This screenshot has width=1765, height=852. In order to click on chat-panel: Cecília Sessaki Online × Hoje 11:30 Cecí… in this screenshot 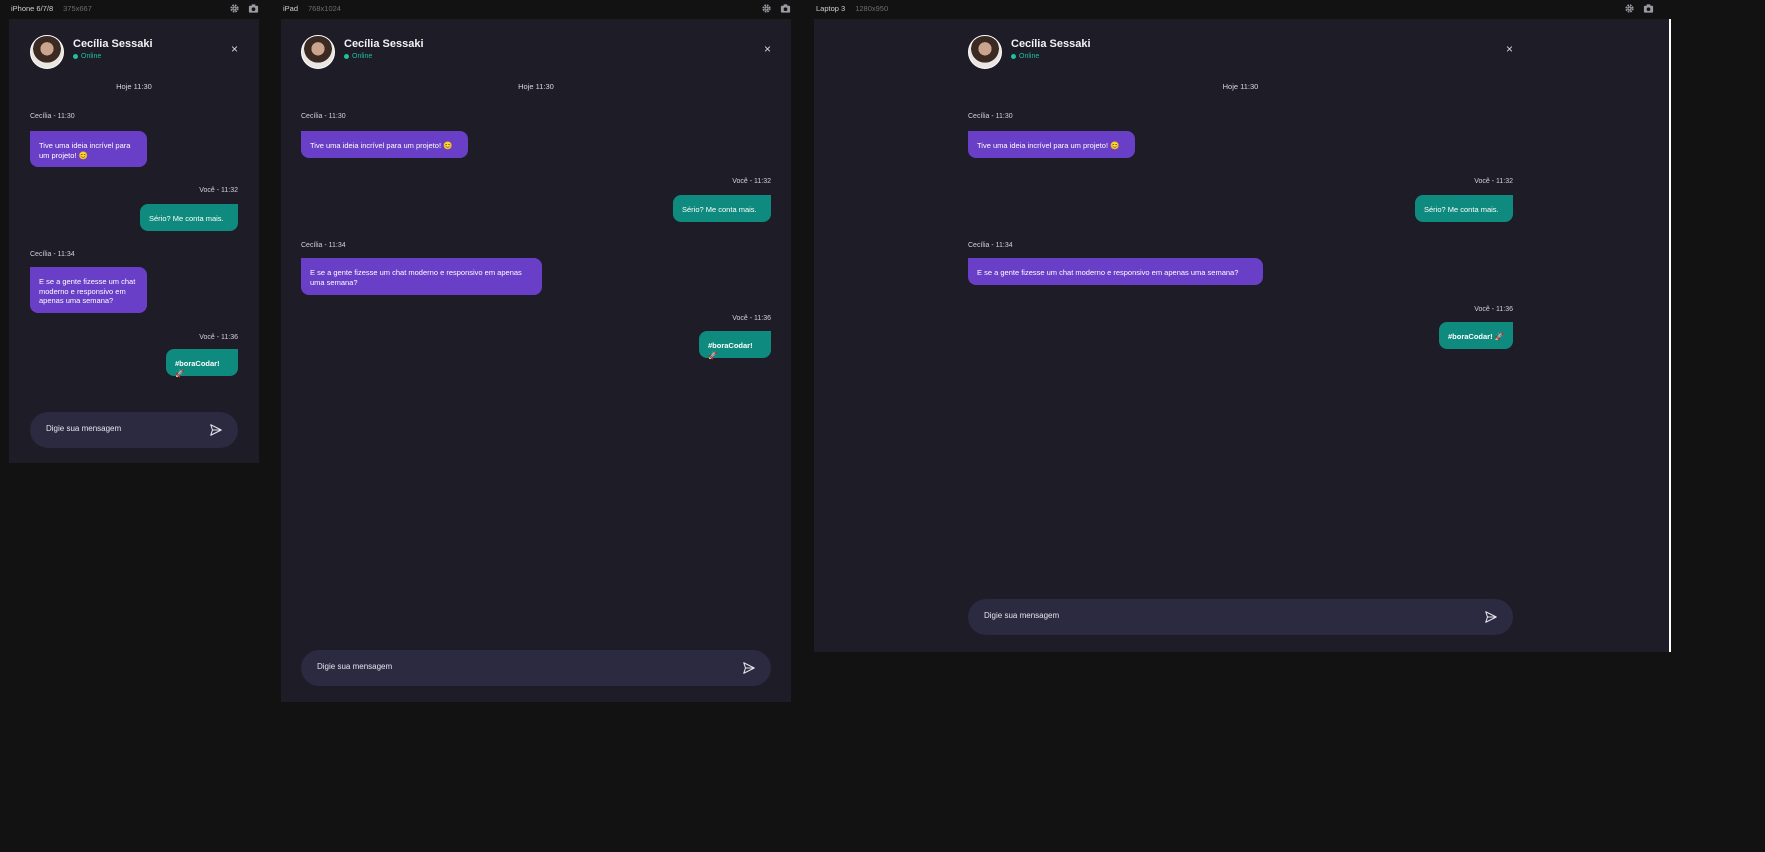, I will do `click(134, 241)`.